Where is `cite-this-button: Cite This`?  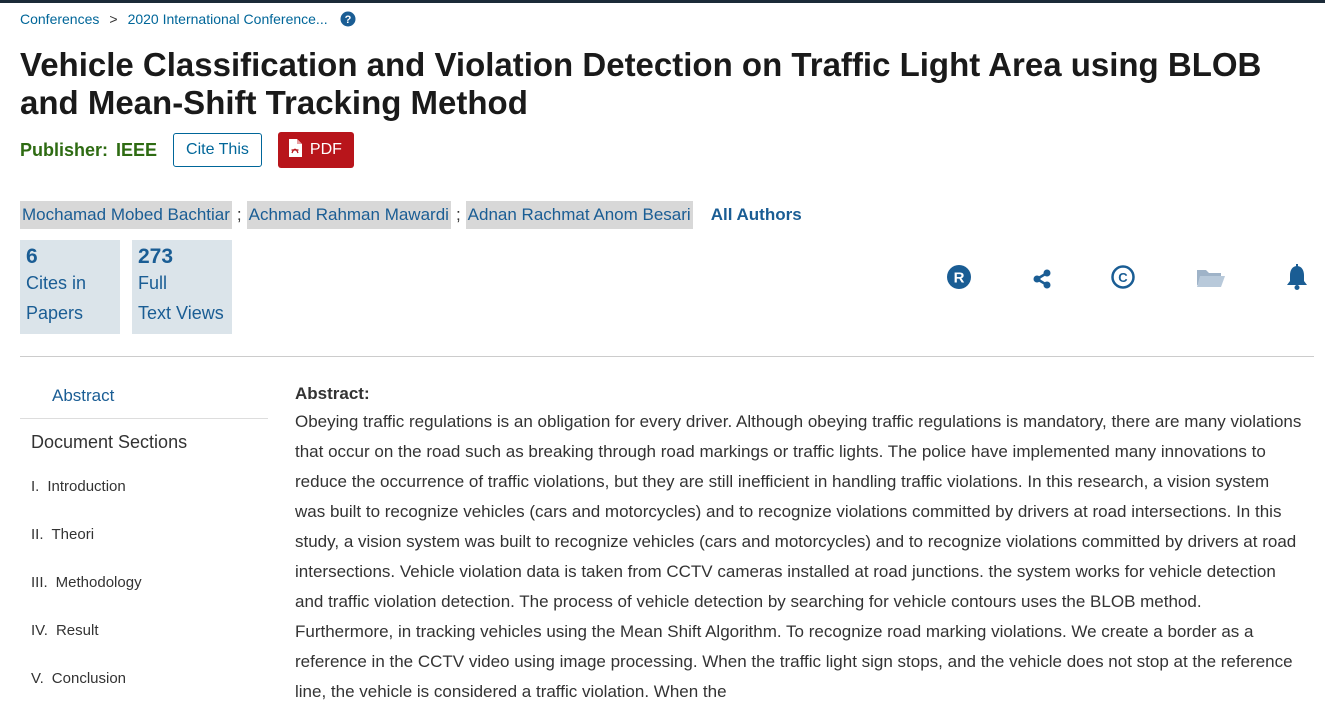 cite-this-button: Cite This is located at coordinates (217, 150).